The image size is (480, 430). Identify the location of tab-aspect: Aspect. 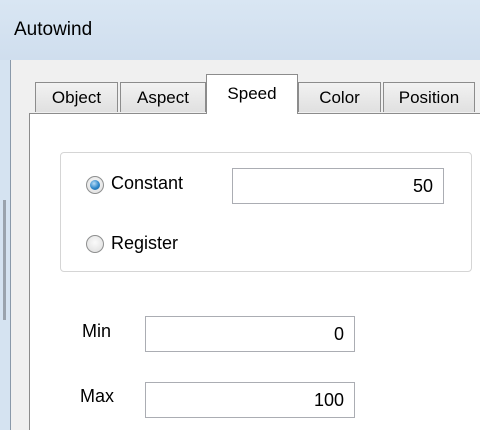
(163, 97).